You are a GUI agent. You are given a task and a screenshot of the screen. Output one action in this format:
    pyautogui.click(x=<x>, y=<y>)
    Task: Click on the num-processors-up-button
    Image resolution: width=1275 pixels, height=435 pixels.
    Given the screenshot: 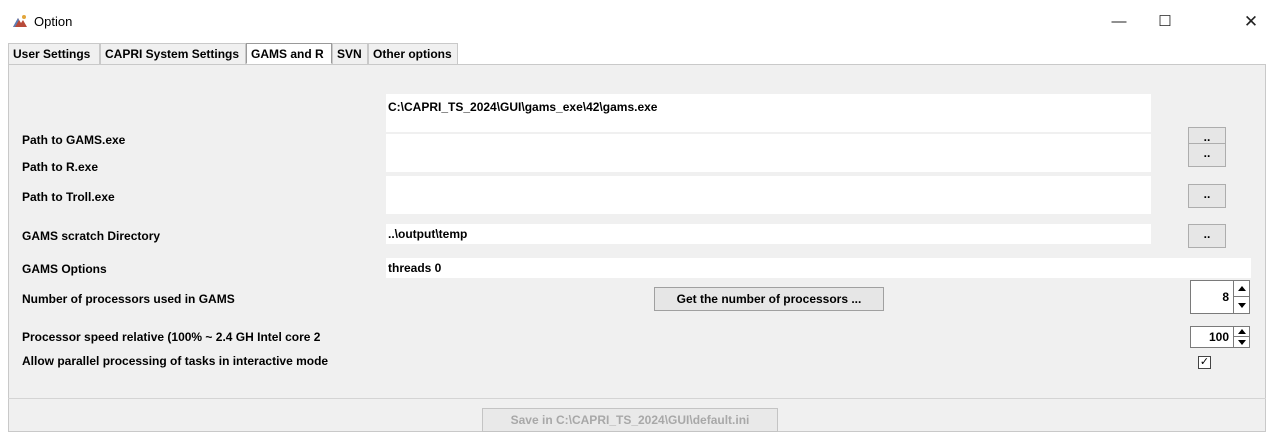 What is the action you would take?
    pyautogui.click(x=1241, y=289)
    